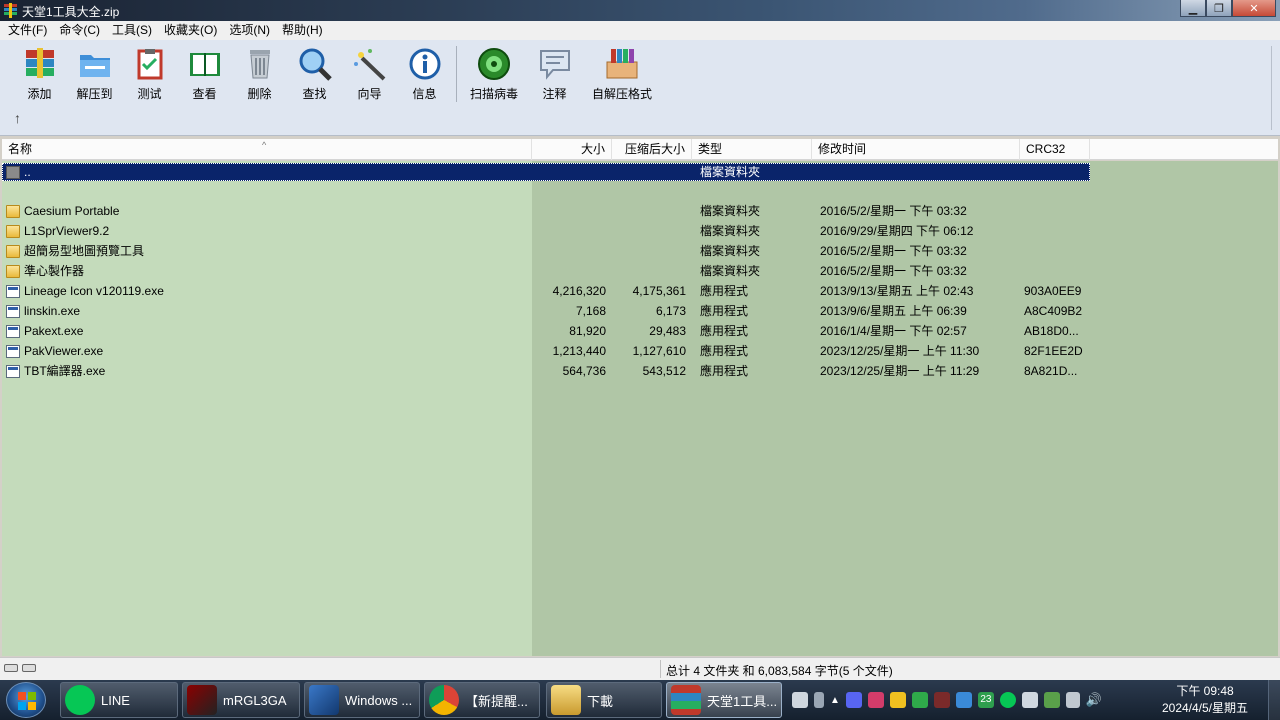  What do you see at coordinates (572, 149) in the screenshot?
I see `column-size: 大小` at bounding box center [572, 149].